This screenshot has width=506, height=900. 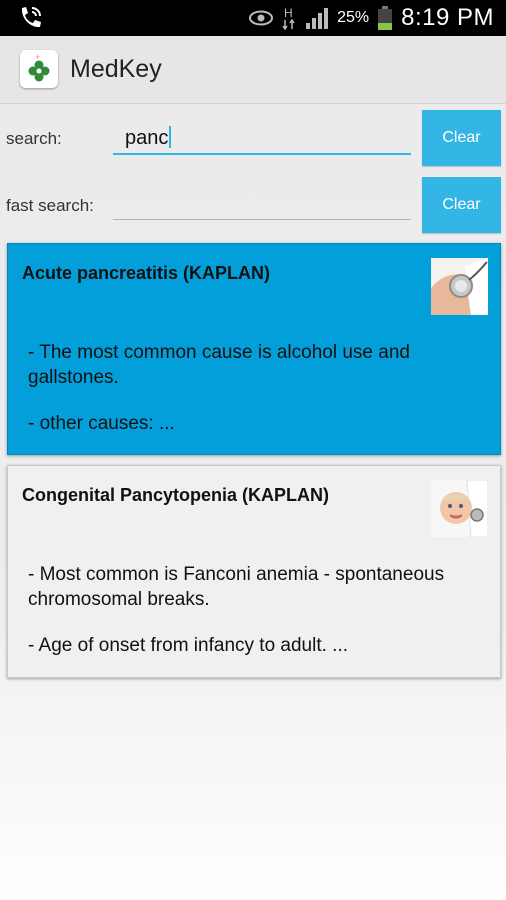 I want to click on action-bar: + MedKey, so click(x=253, y=70).